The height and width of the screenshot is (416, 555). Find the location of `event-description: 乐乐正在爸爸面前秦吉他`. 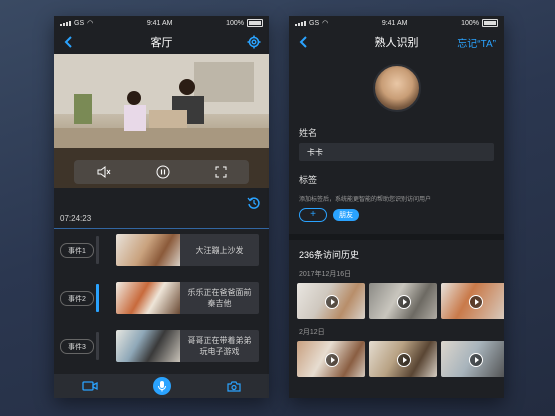

event-description: 乐乐正在爸爸面前秦吉他 is located at coordinates (219, 298).